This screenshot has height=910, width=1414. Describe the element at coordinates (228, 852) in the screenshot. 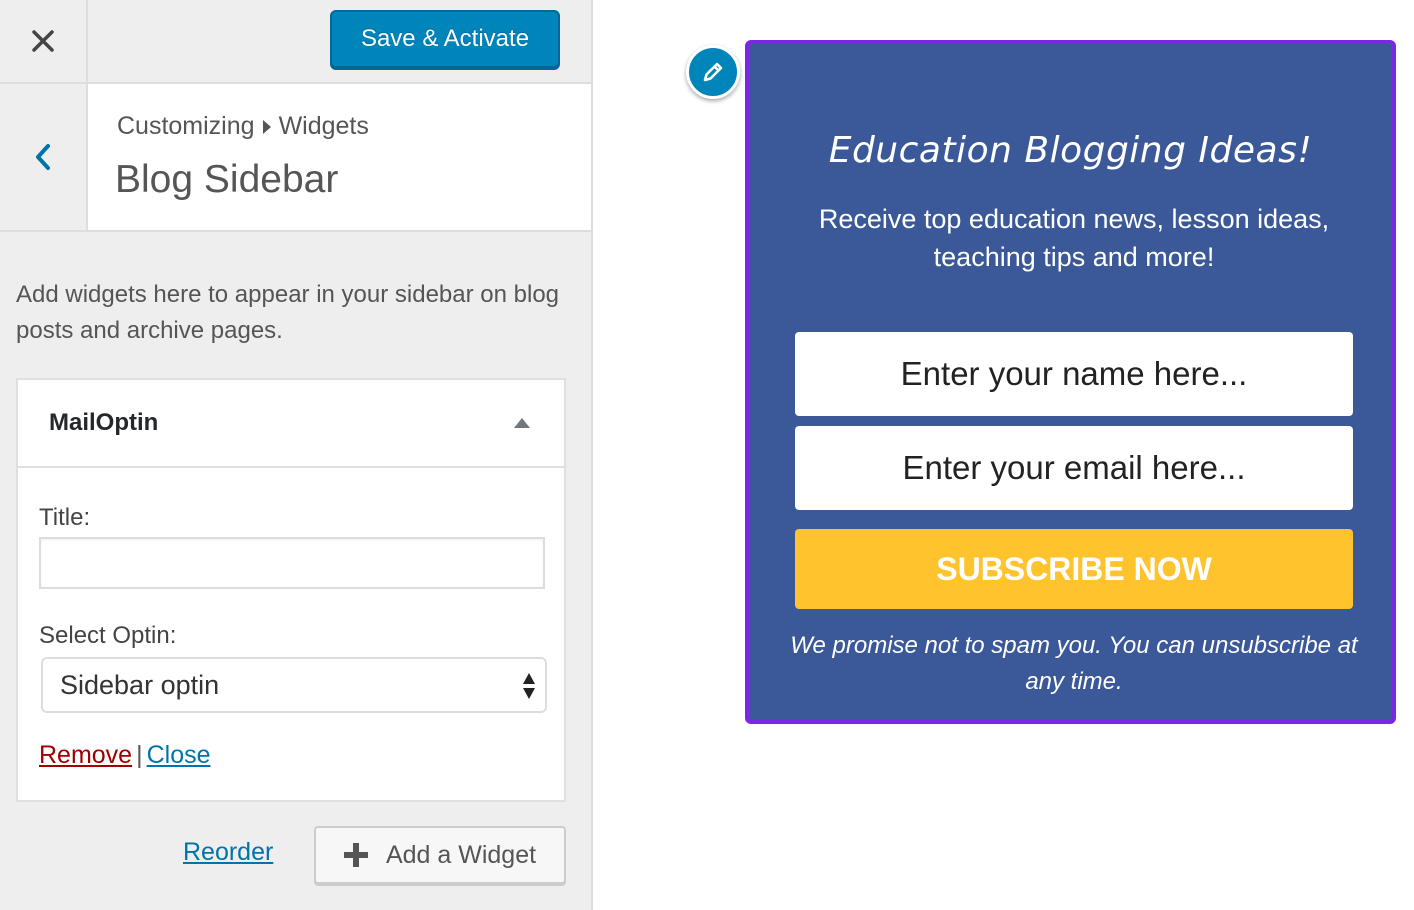

I see `reorder-link: Reorder` at that location.